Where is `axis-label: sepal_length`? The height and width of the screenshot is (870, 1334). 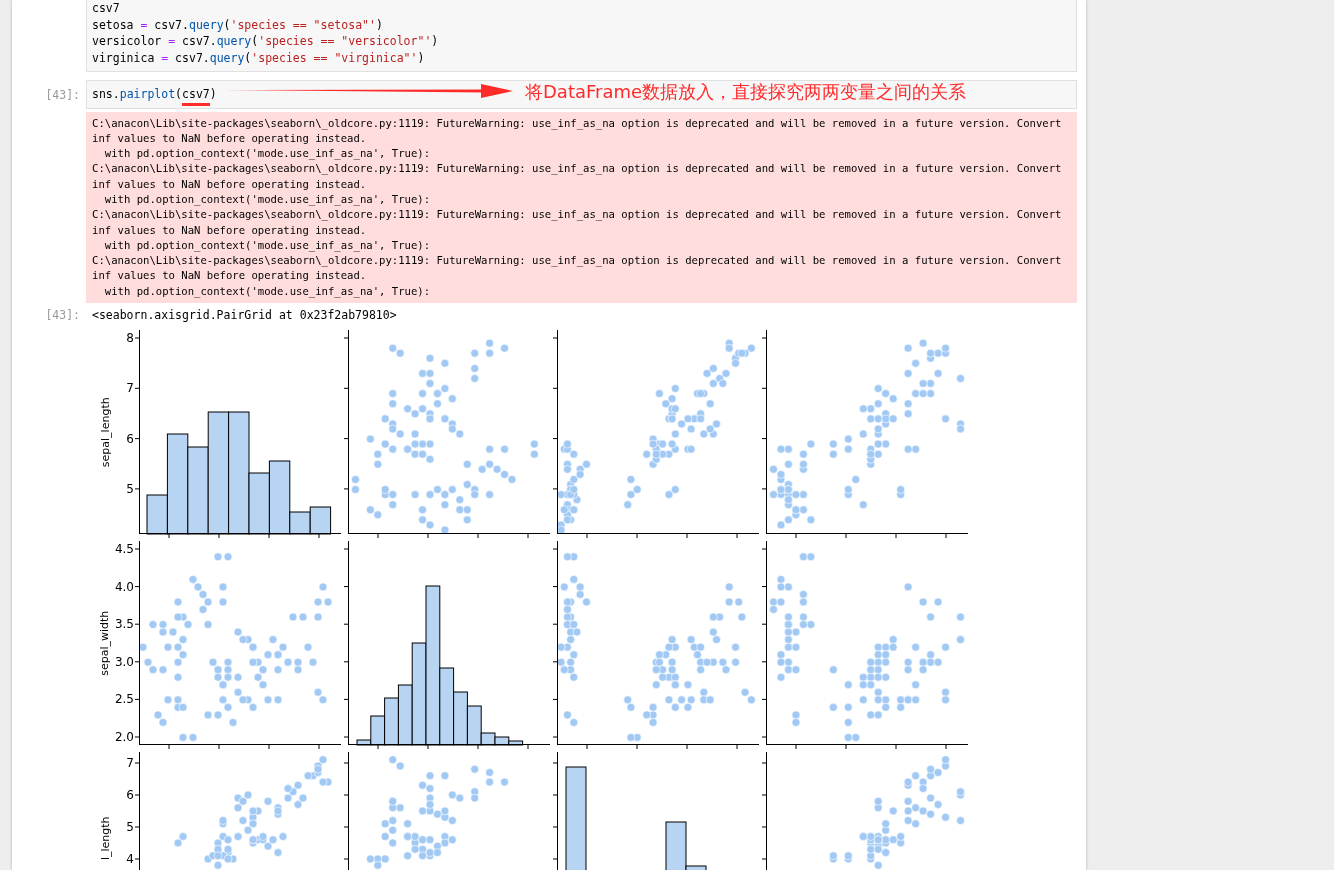 axis-label: sepal_length is located at coordinates (105, 432).